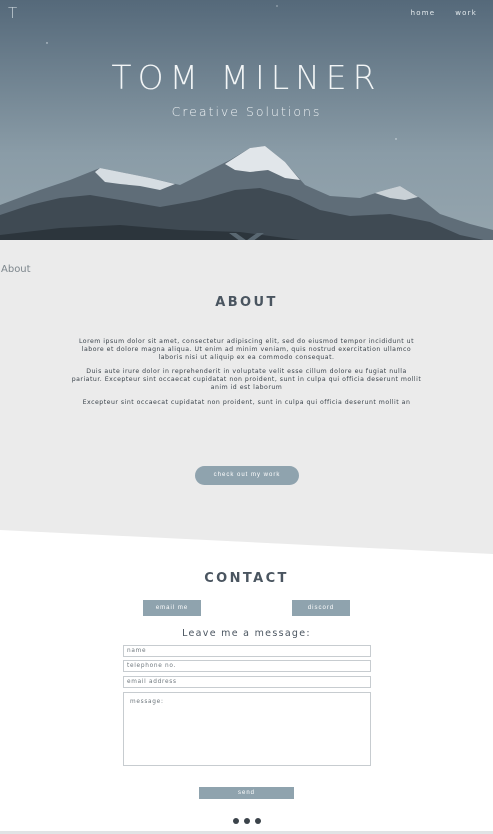 The width and height of the screenshot is (493, 834). Describe the element at coordinates (246, 793) in the screenshot. I see `send-button: send` at that location.